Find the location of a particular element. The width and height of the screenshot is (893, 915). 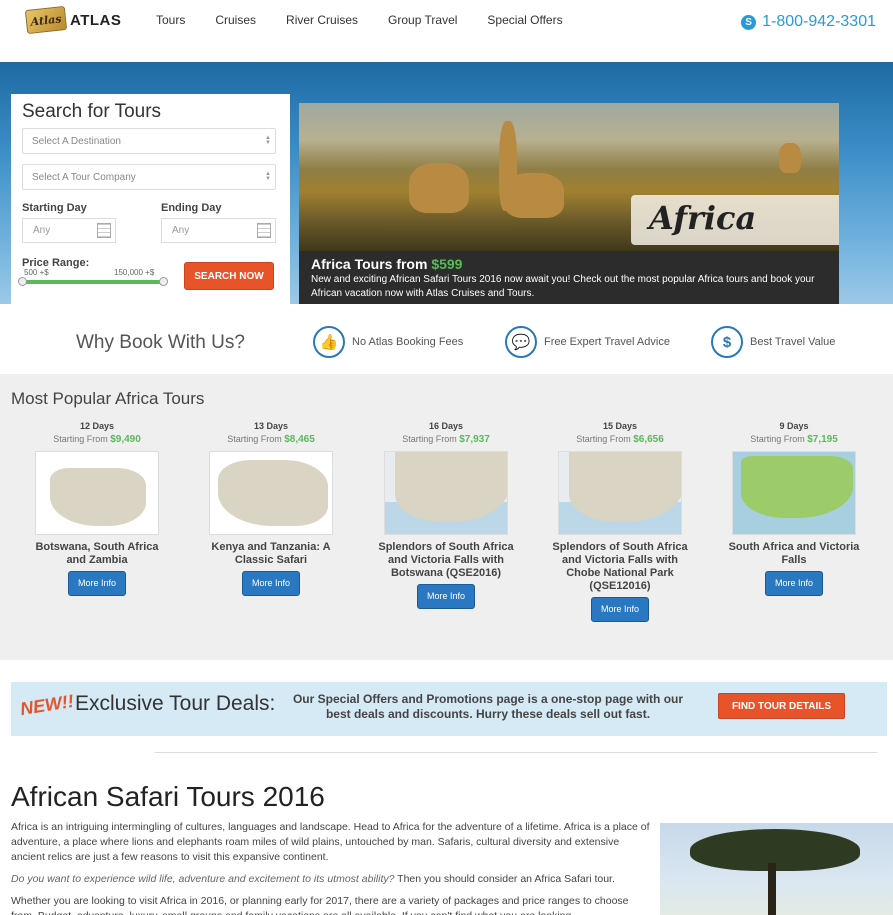

why-item-best-value: $ Best Travel Value is located at coordinates (773, 342).